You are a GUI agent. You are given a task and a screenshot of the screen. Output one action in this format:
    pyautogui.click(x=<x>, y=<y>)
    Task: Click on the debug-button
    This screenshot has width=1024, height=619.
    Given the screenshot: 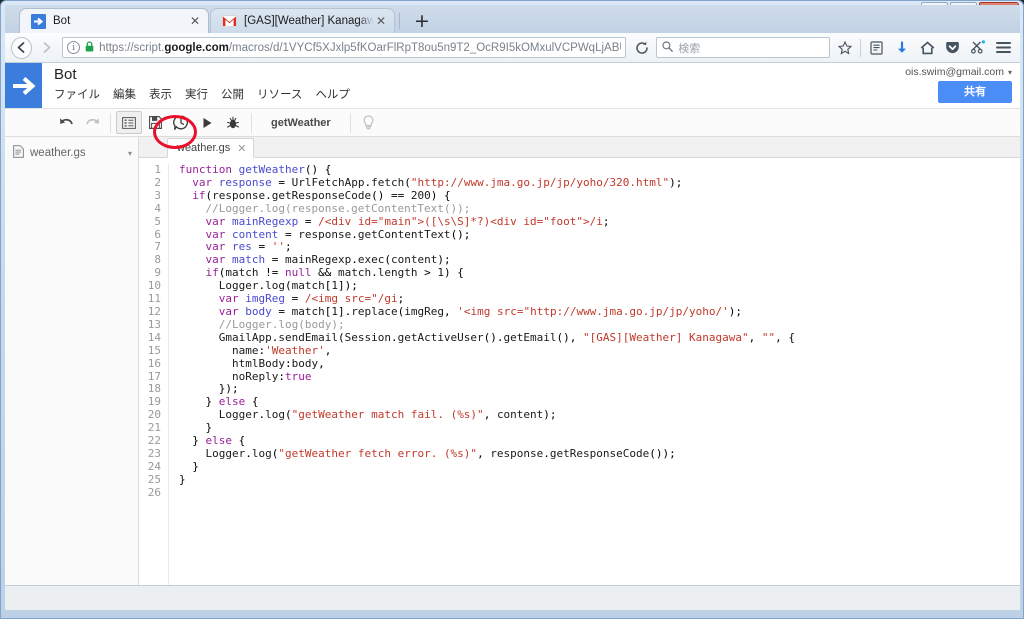 What is the action you would take?
    pyautogui.click(x=233, y=122)
    